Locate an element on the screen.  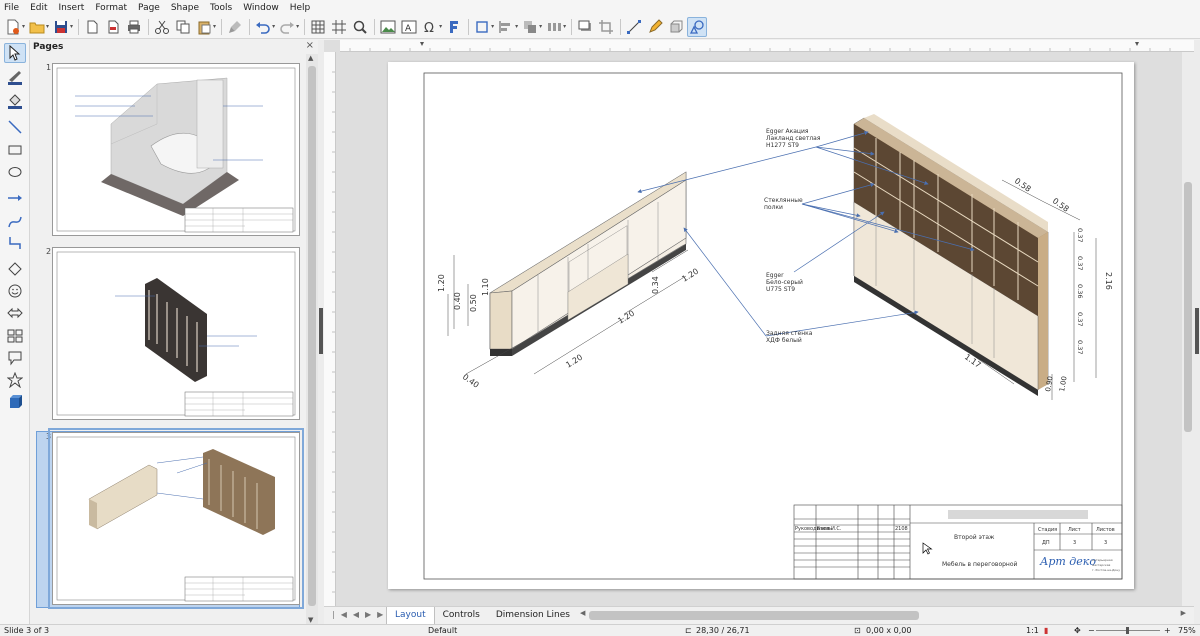
toggle-extrusion-button is located at coordinates (676, 27).